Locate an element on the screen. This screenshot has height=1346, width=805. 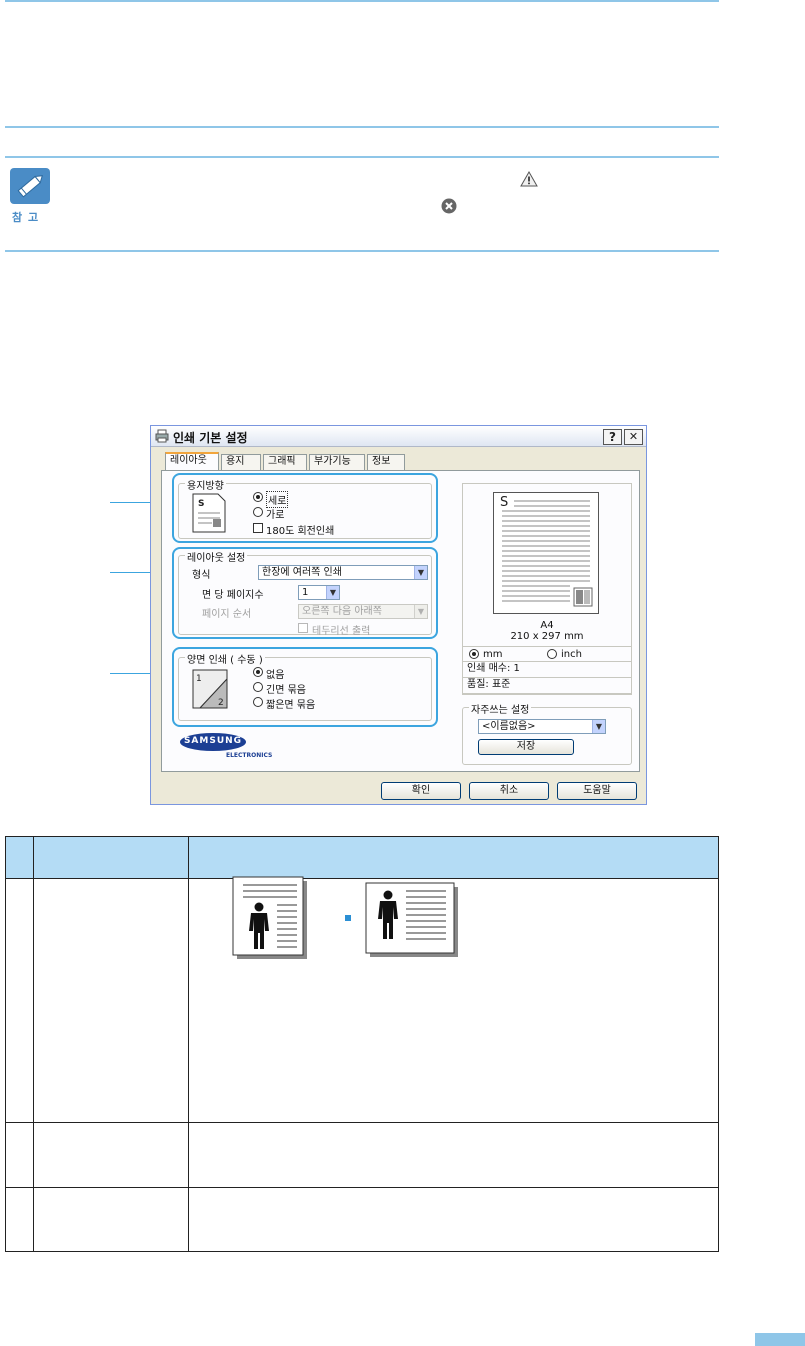
duplex-long-label: 긴면 묶음 is located at coordinates (286, 690).